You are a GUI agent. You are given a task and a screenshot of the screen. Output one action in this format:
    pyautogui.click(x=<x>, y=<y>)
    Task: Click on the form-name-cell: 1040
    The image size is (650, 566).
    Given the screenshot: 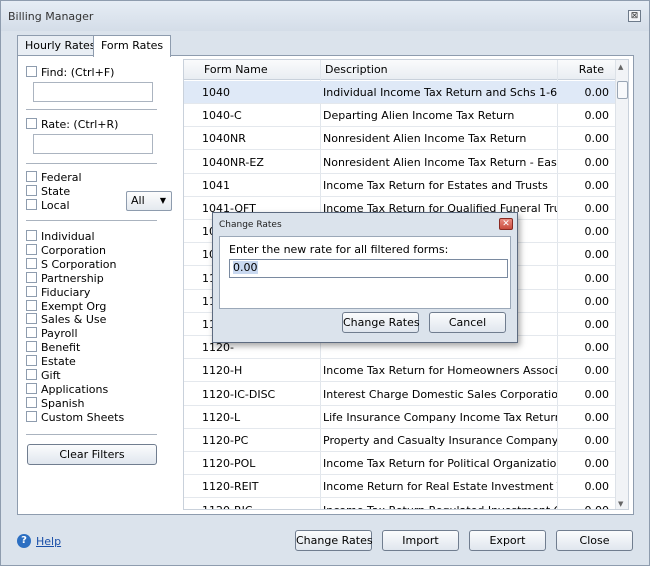 What is the action you would take?
    pyautogui.click(x=216, y=92)
    